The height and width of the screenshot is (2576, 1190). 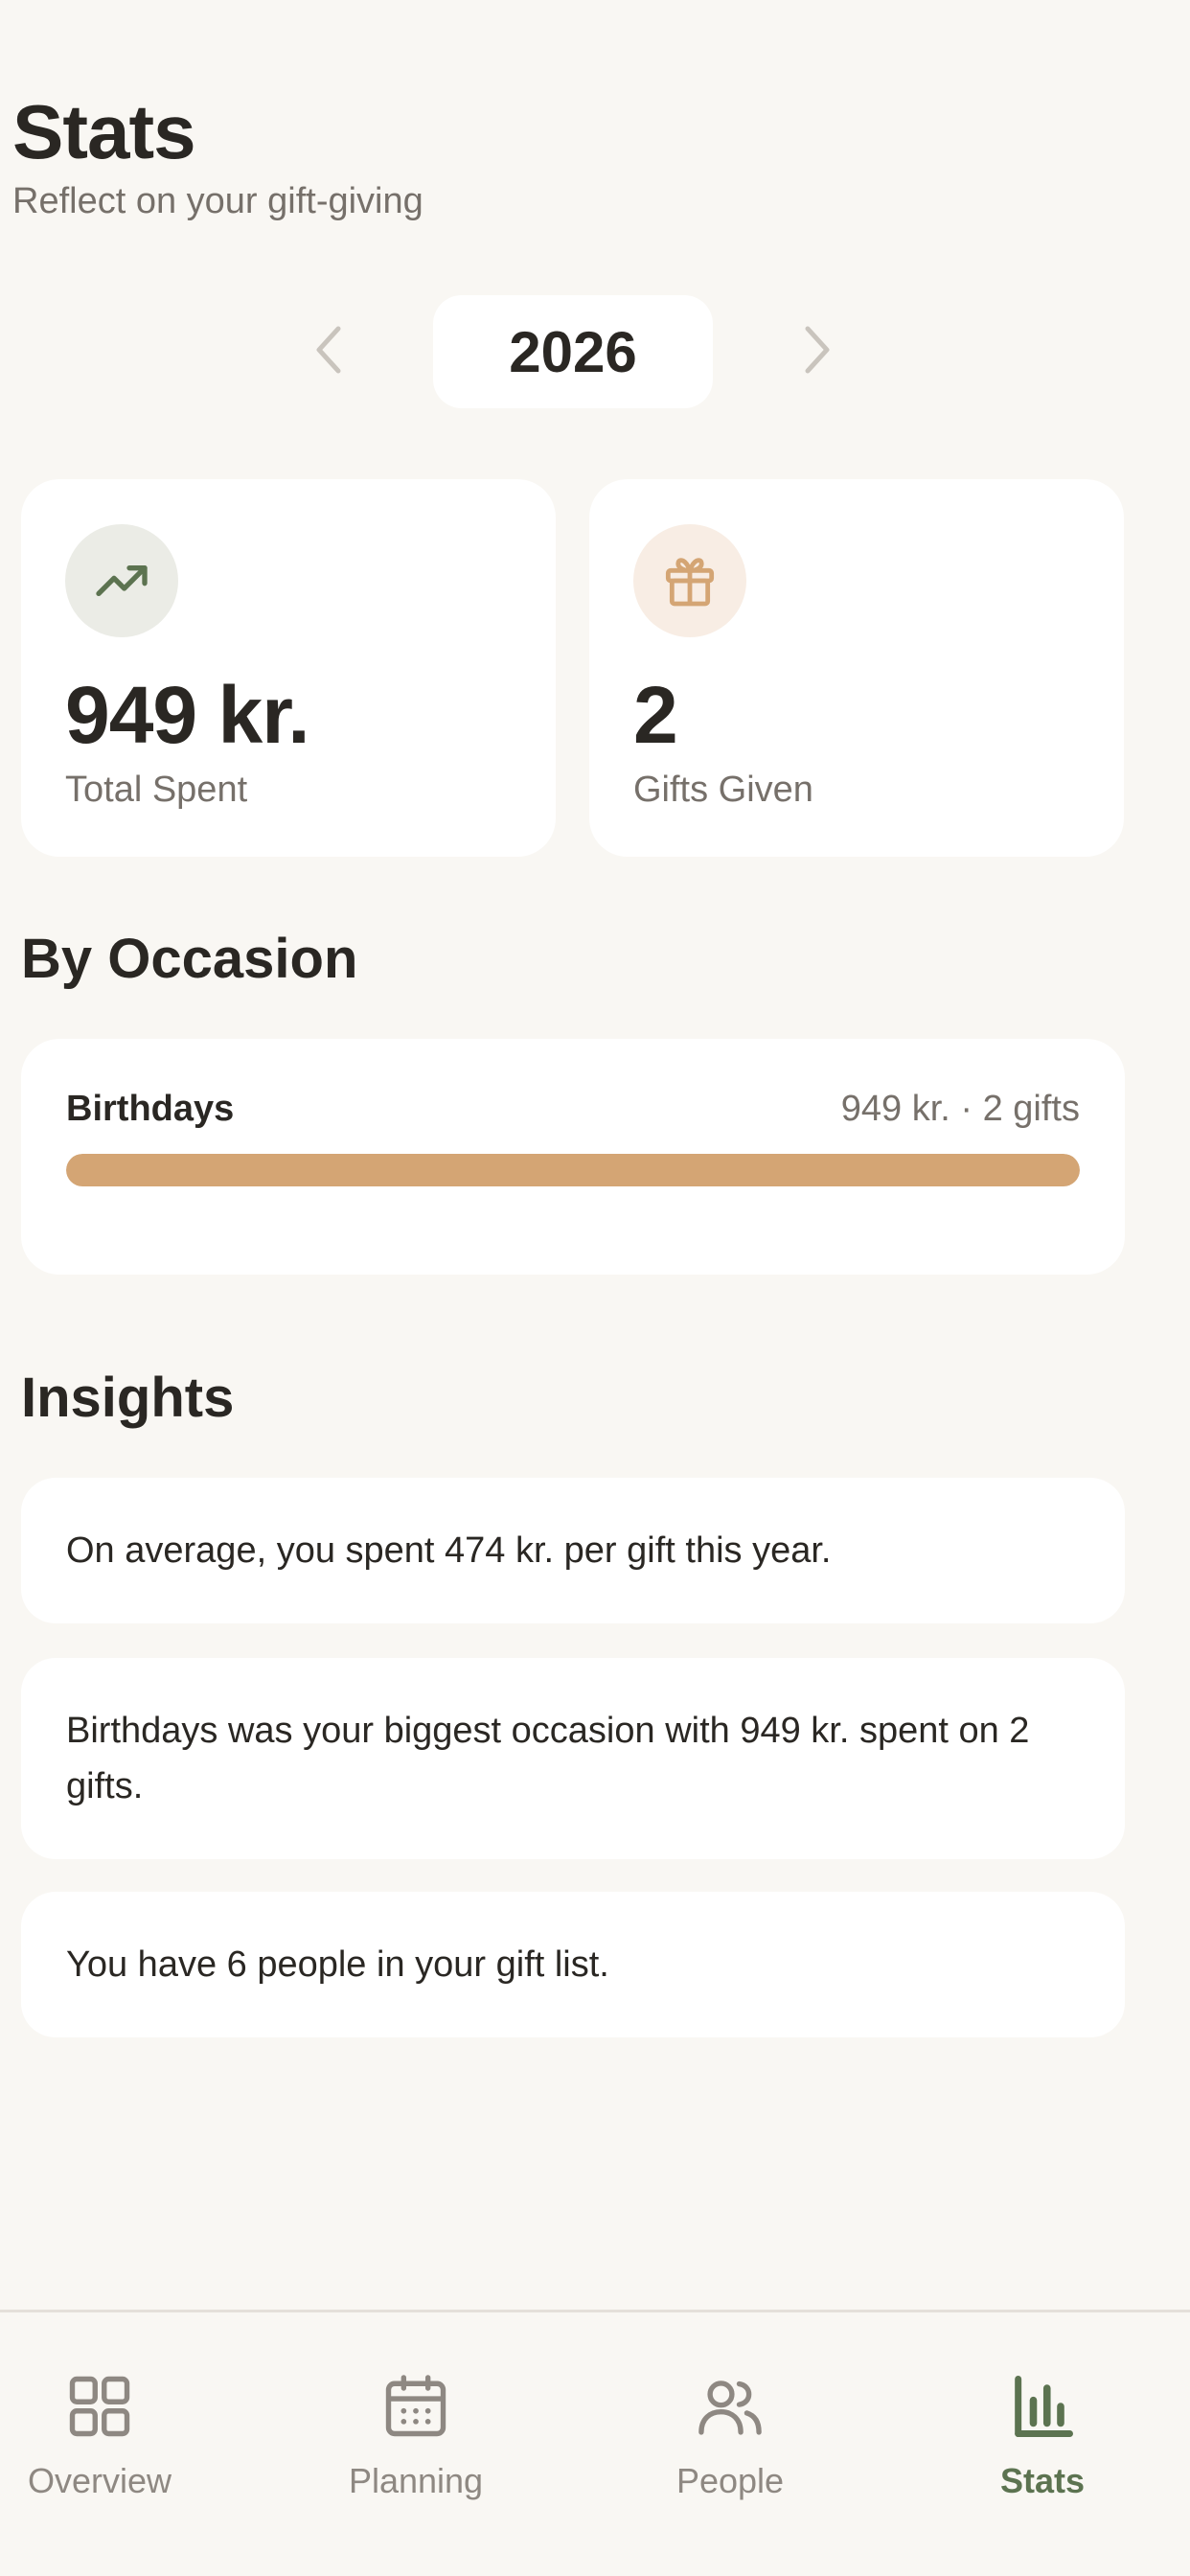 What do you see at coordinates (1042, 2446) in the screenshot?
I see `tab-stats: Stats` at bounding box center [1042, 2446].